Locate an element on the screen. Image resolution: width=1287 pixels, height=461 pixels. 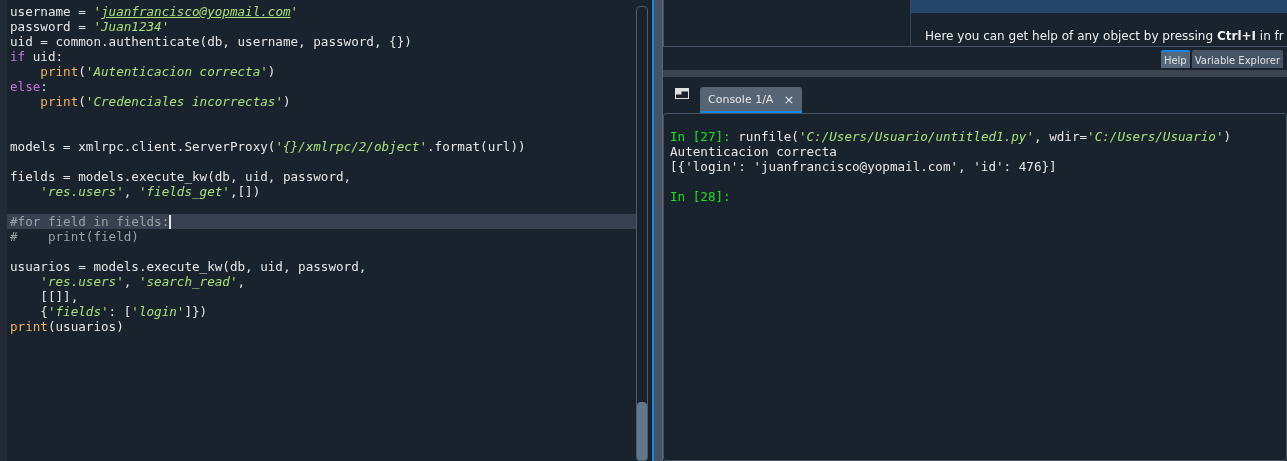
text-cursor is located at coordinates (170, 221).